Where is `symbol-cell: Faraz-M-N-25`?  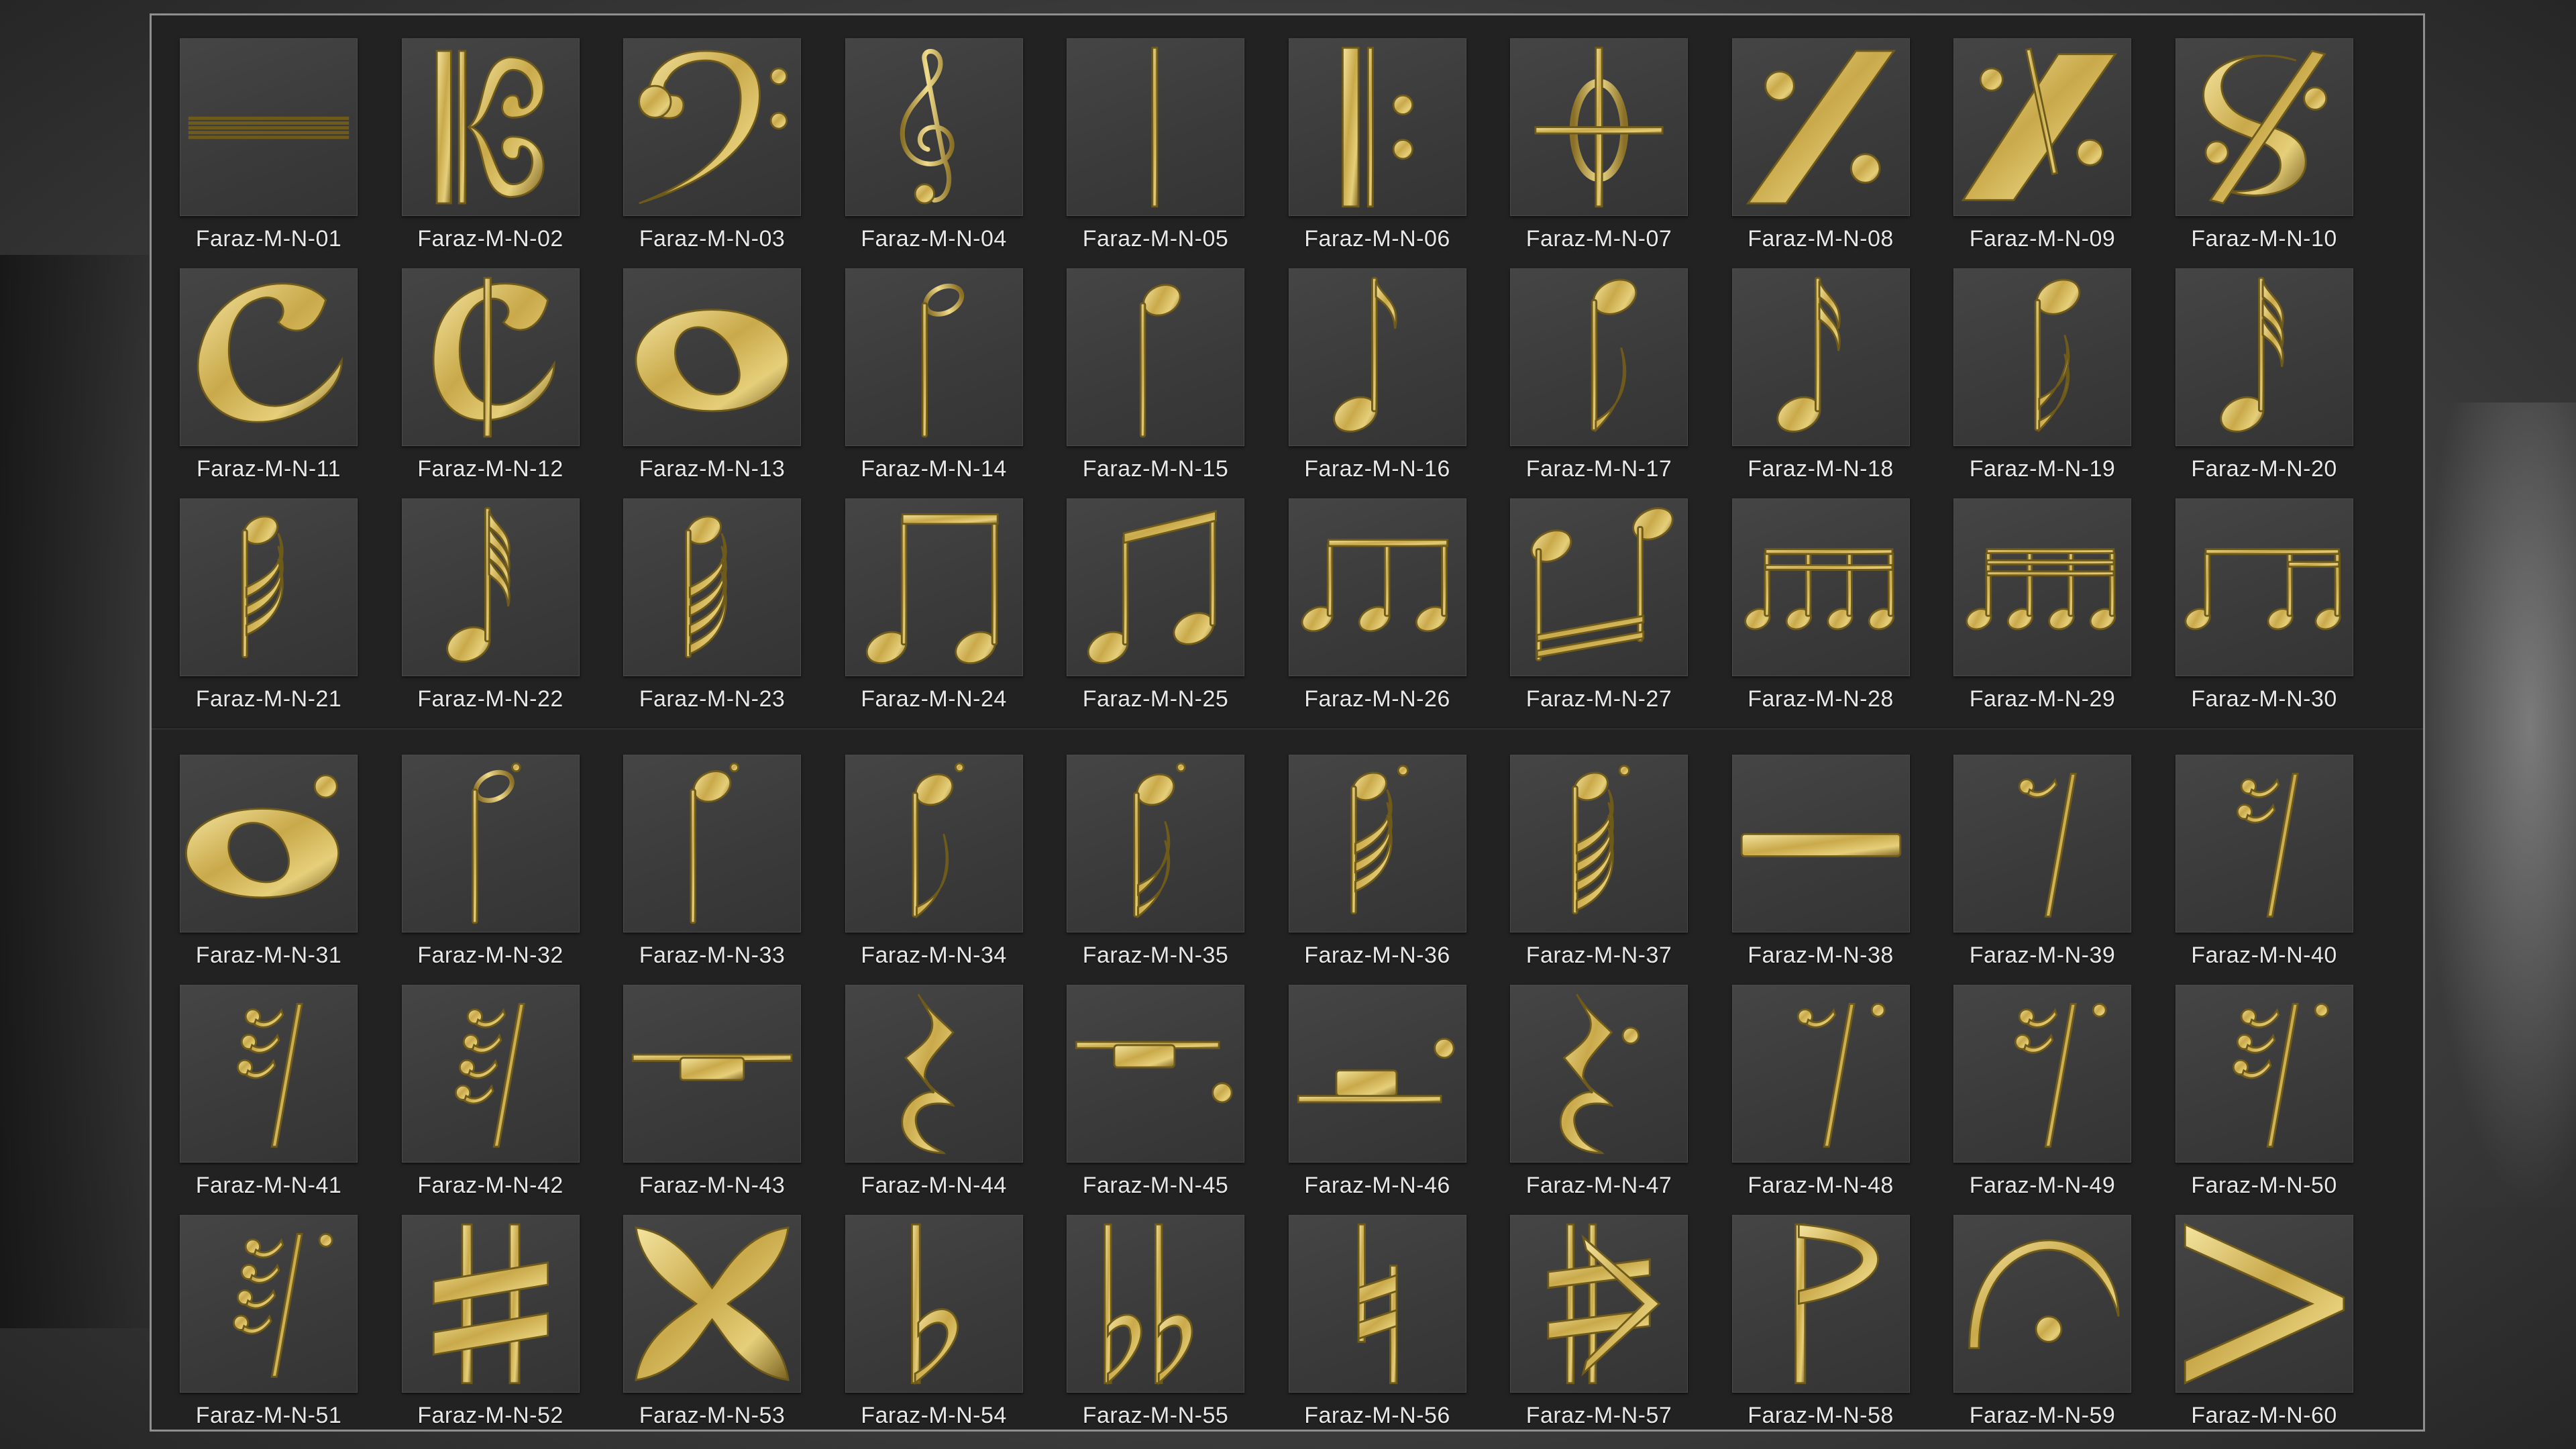 symbol-cell: Faraz-M-N-25 is located at coordinates (1178, 613).